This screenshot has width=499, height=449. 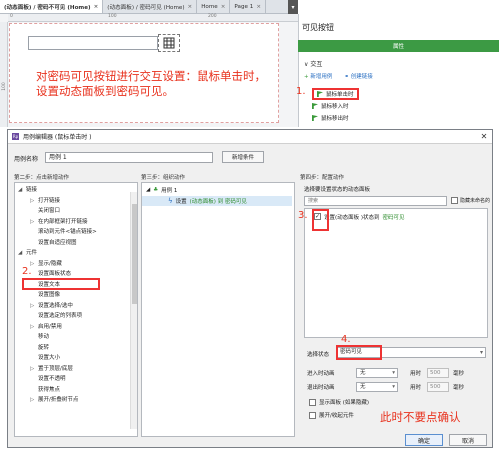 I want to click on case-name-input: 用例 1, so click(x=129, y=157).